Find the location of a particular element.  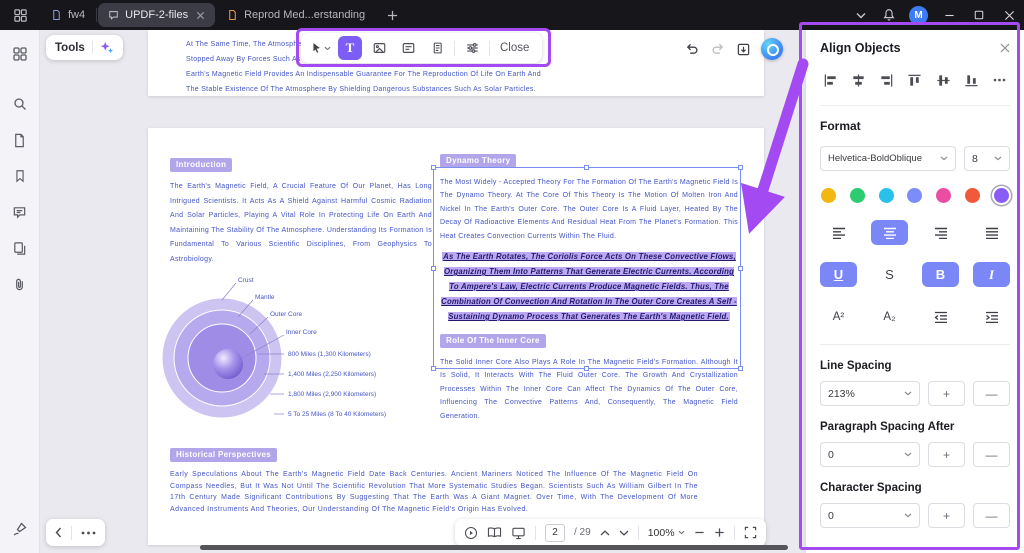

align-bottom-icon is located at coordinates (972, 80).